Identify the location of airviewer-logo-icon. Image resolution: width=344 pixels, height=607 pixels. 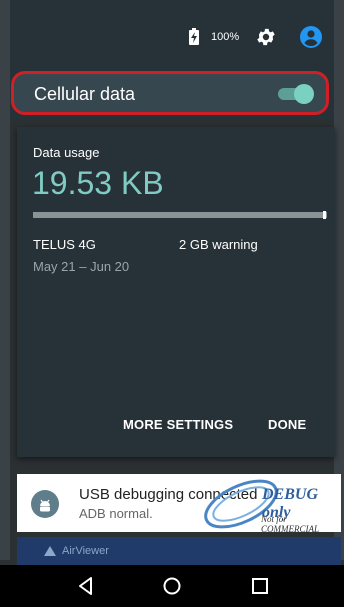
(50, 551).